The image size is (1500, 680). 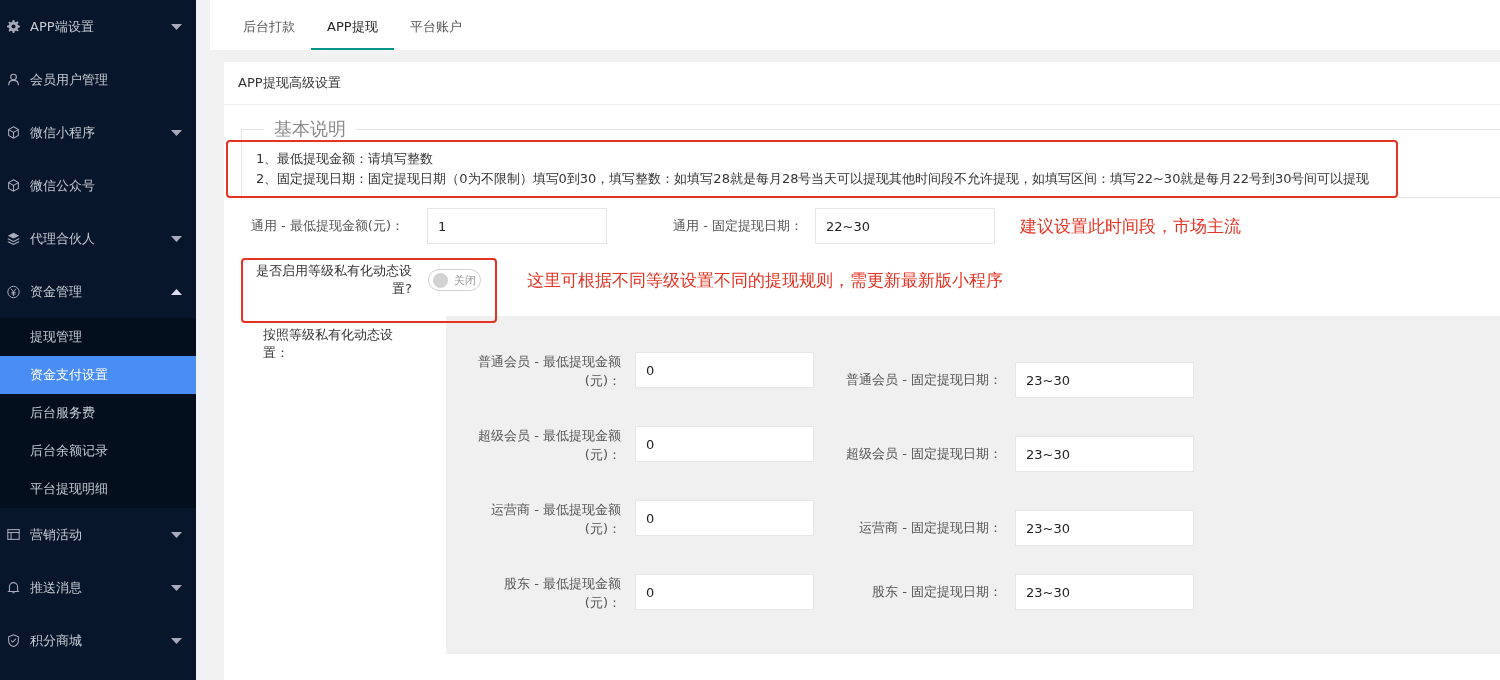 What do you see at coordinates (517, 226) in the screenshot?
I see `input-field: 1` at bounding box center [517, 226].